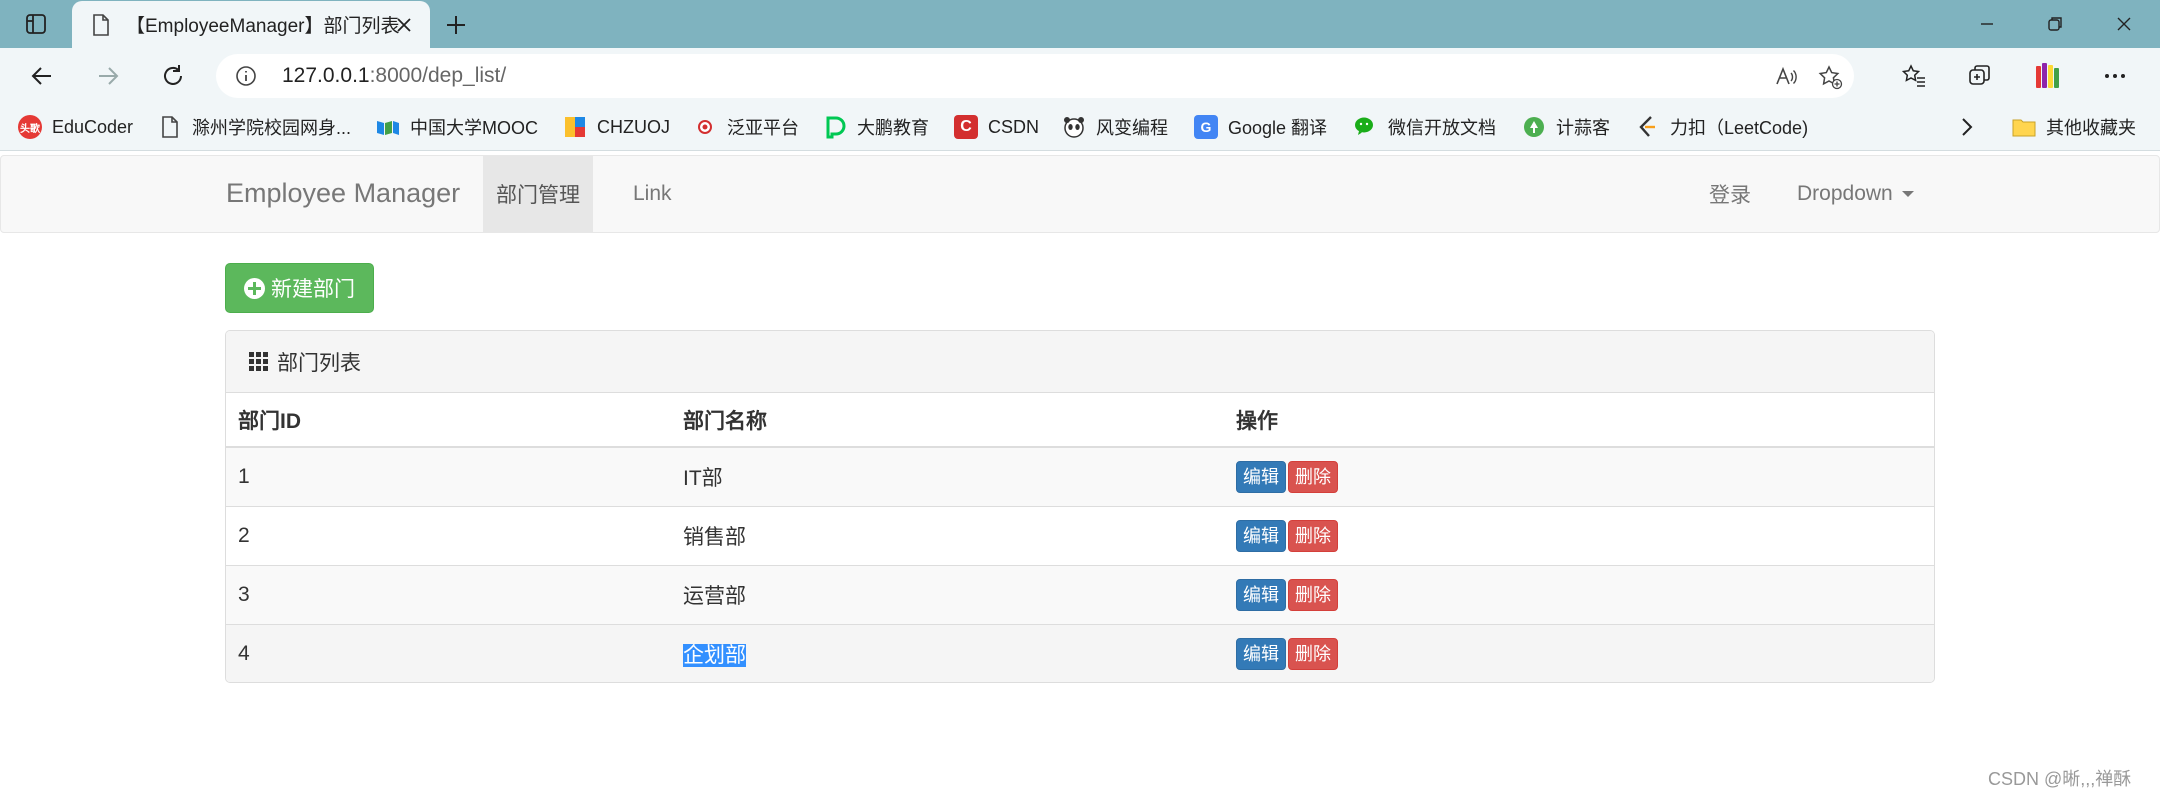 The height and width of the screenshot is (797, 2160). I want to click on selected-text: 企划部, so click(714, 655).